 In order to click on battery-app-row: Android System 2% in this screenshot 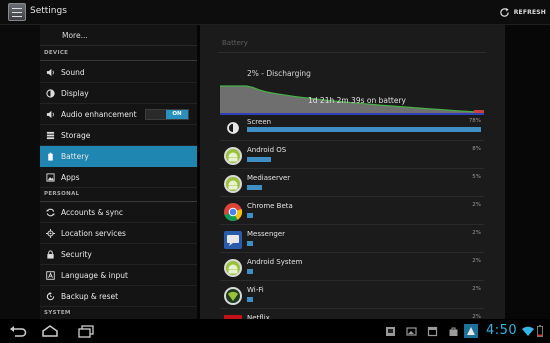, I will do `click(352, 267)`.